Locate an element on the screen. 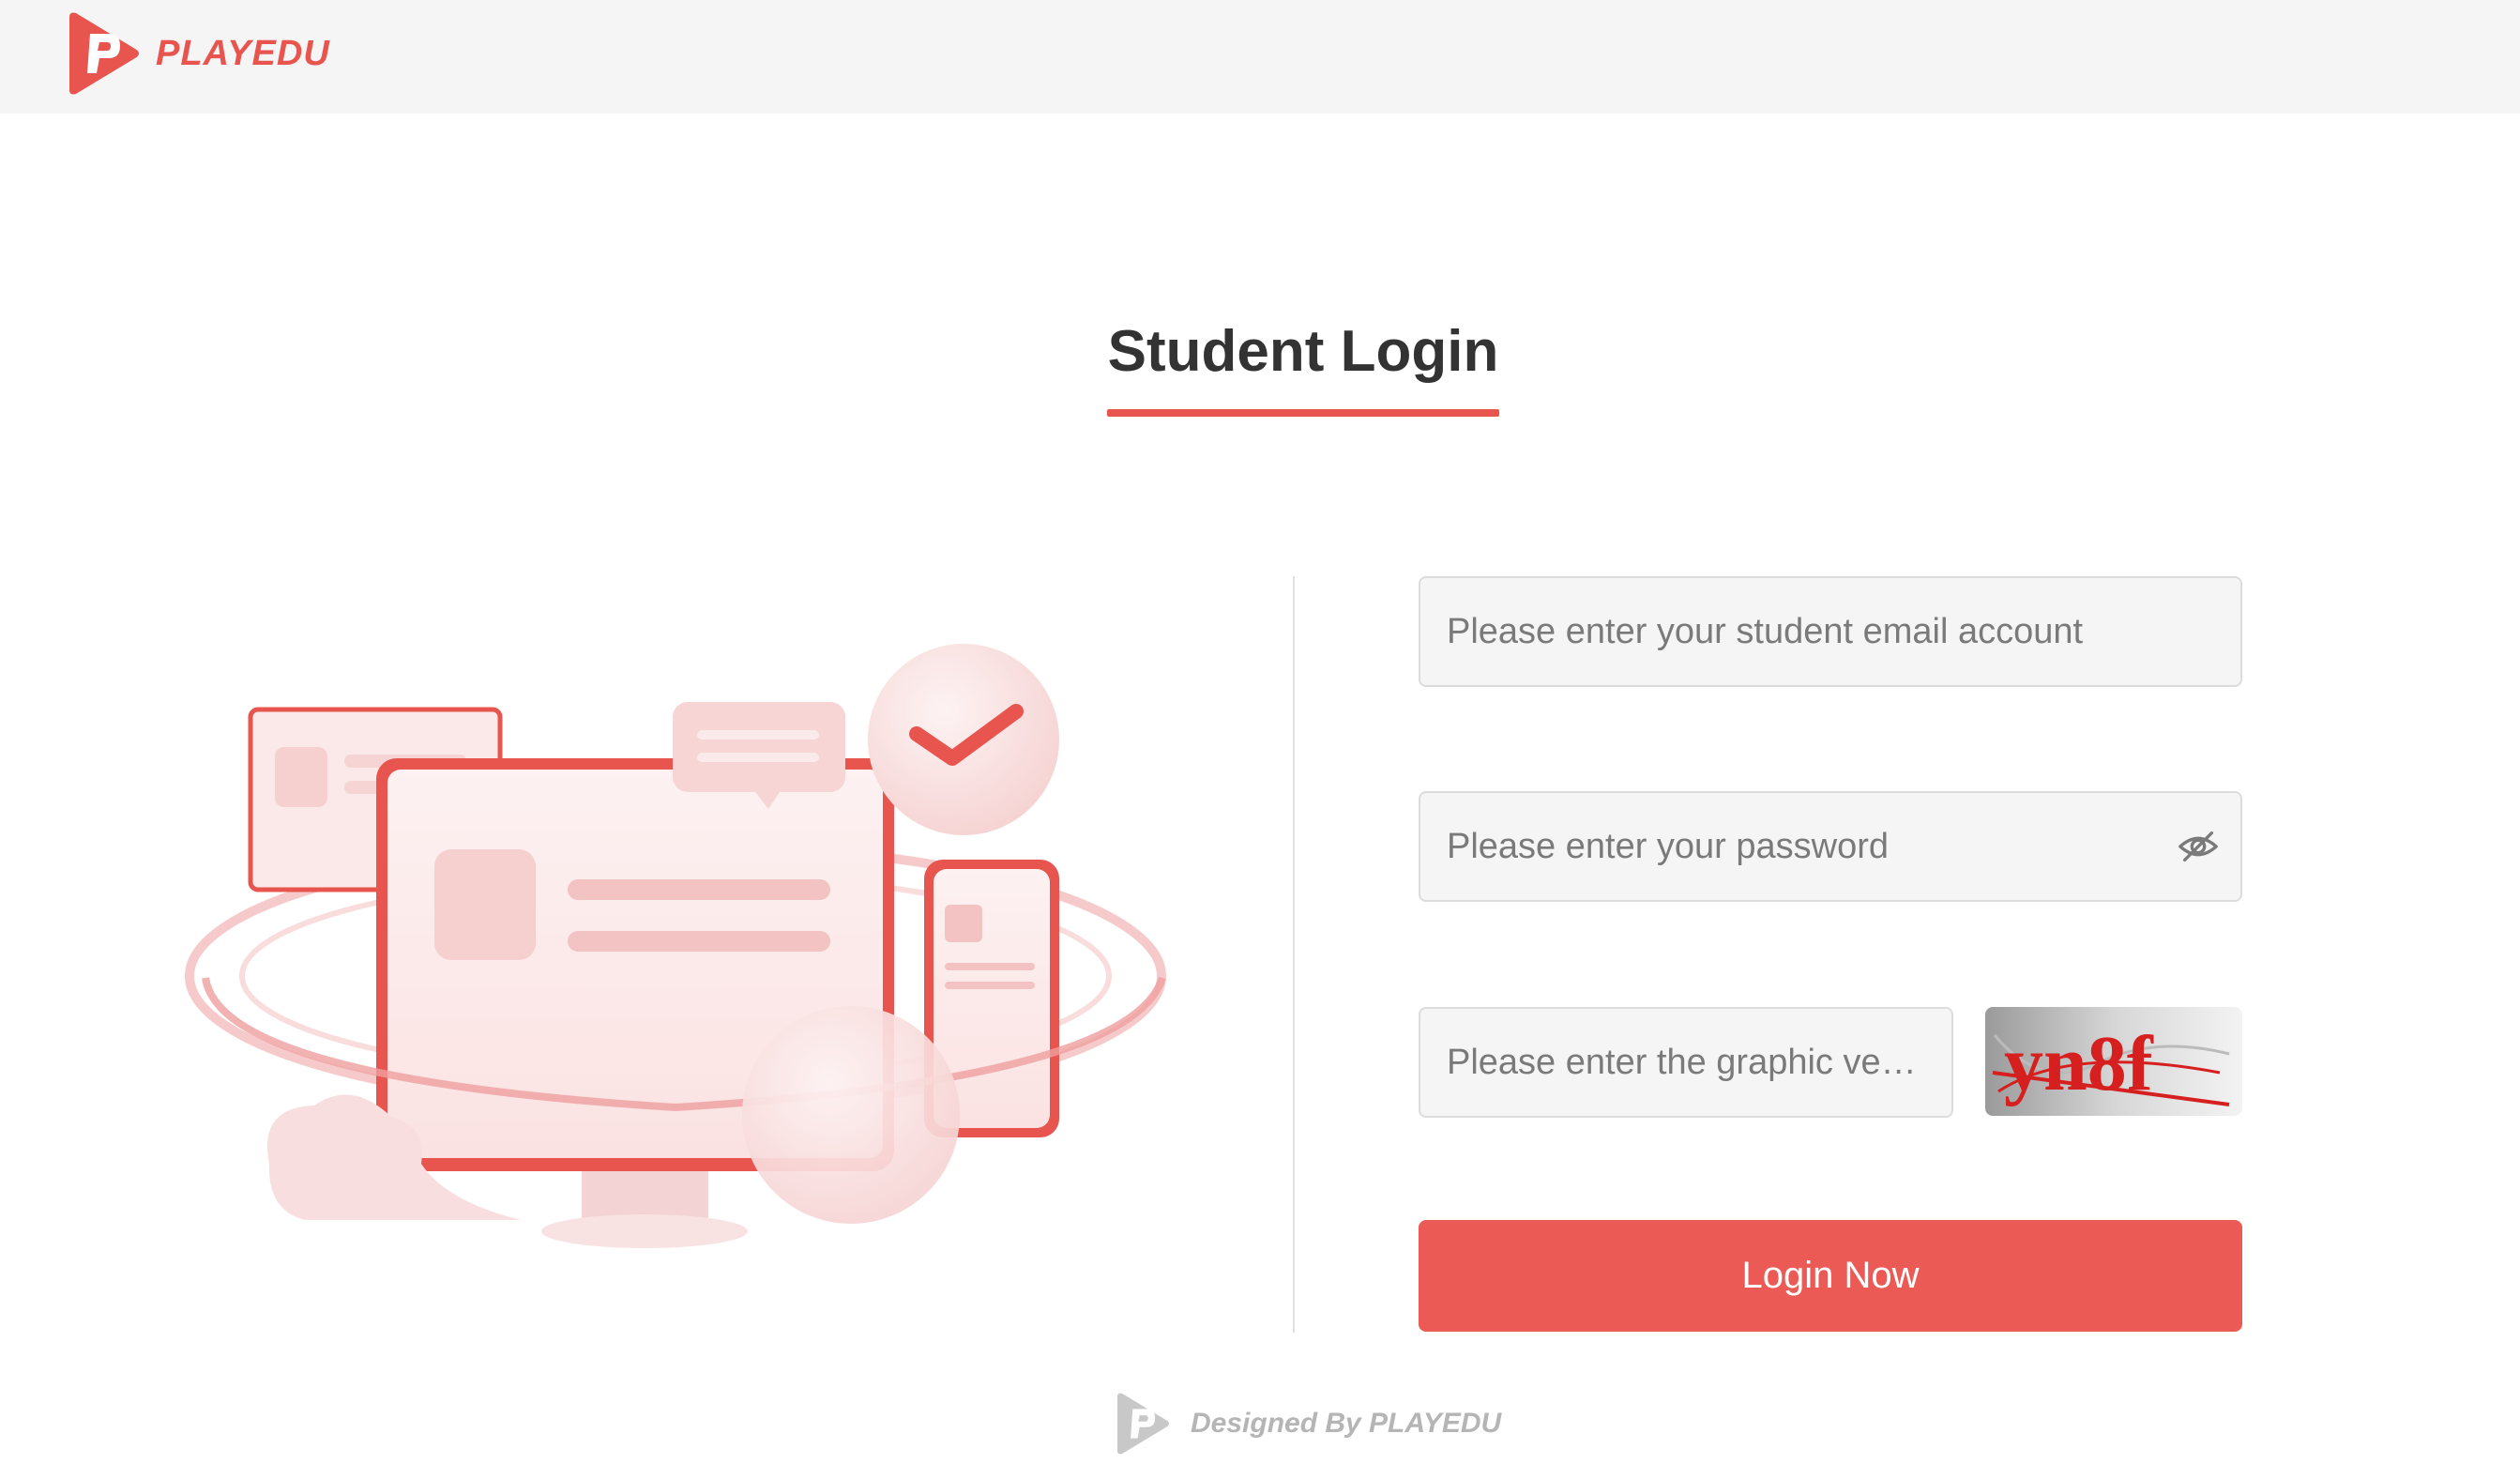 The width and height of the screenshot is (2520, 1464). title-underline is located at coordinates (1303, 413).